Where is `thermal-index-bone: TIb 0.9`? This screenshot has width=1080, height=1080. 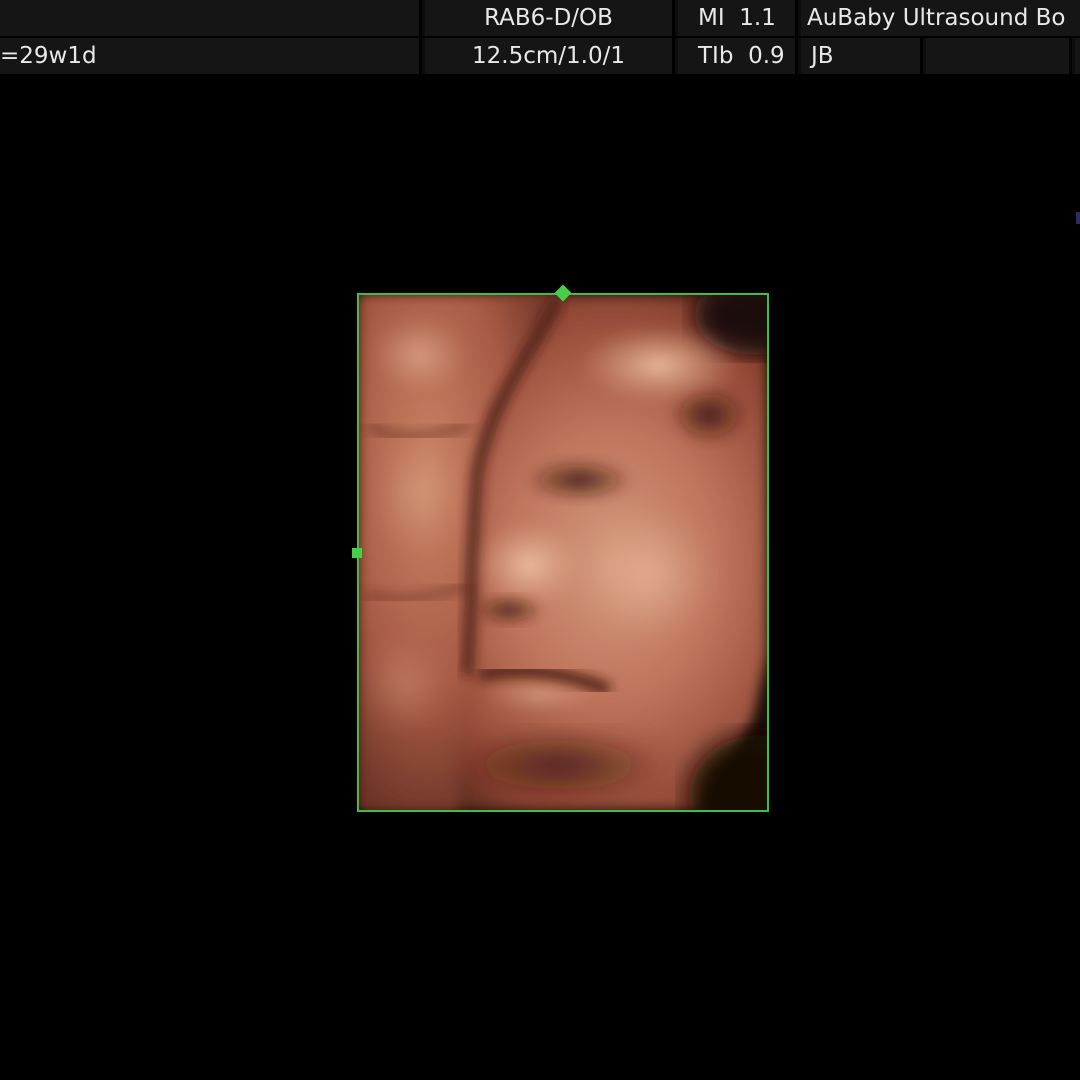 thermal-index-bone: TIb 0.9 is located at coordinates (738, 56).